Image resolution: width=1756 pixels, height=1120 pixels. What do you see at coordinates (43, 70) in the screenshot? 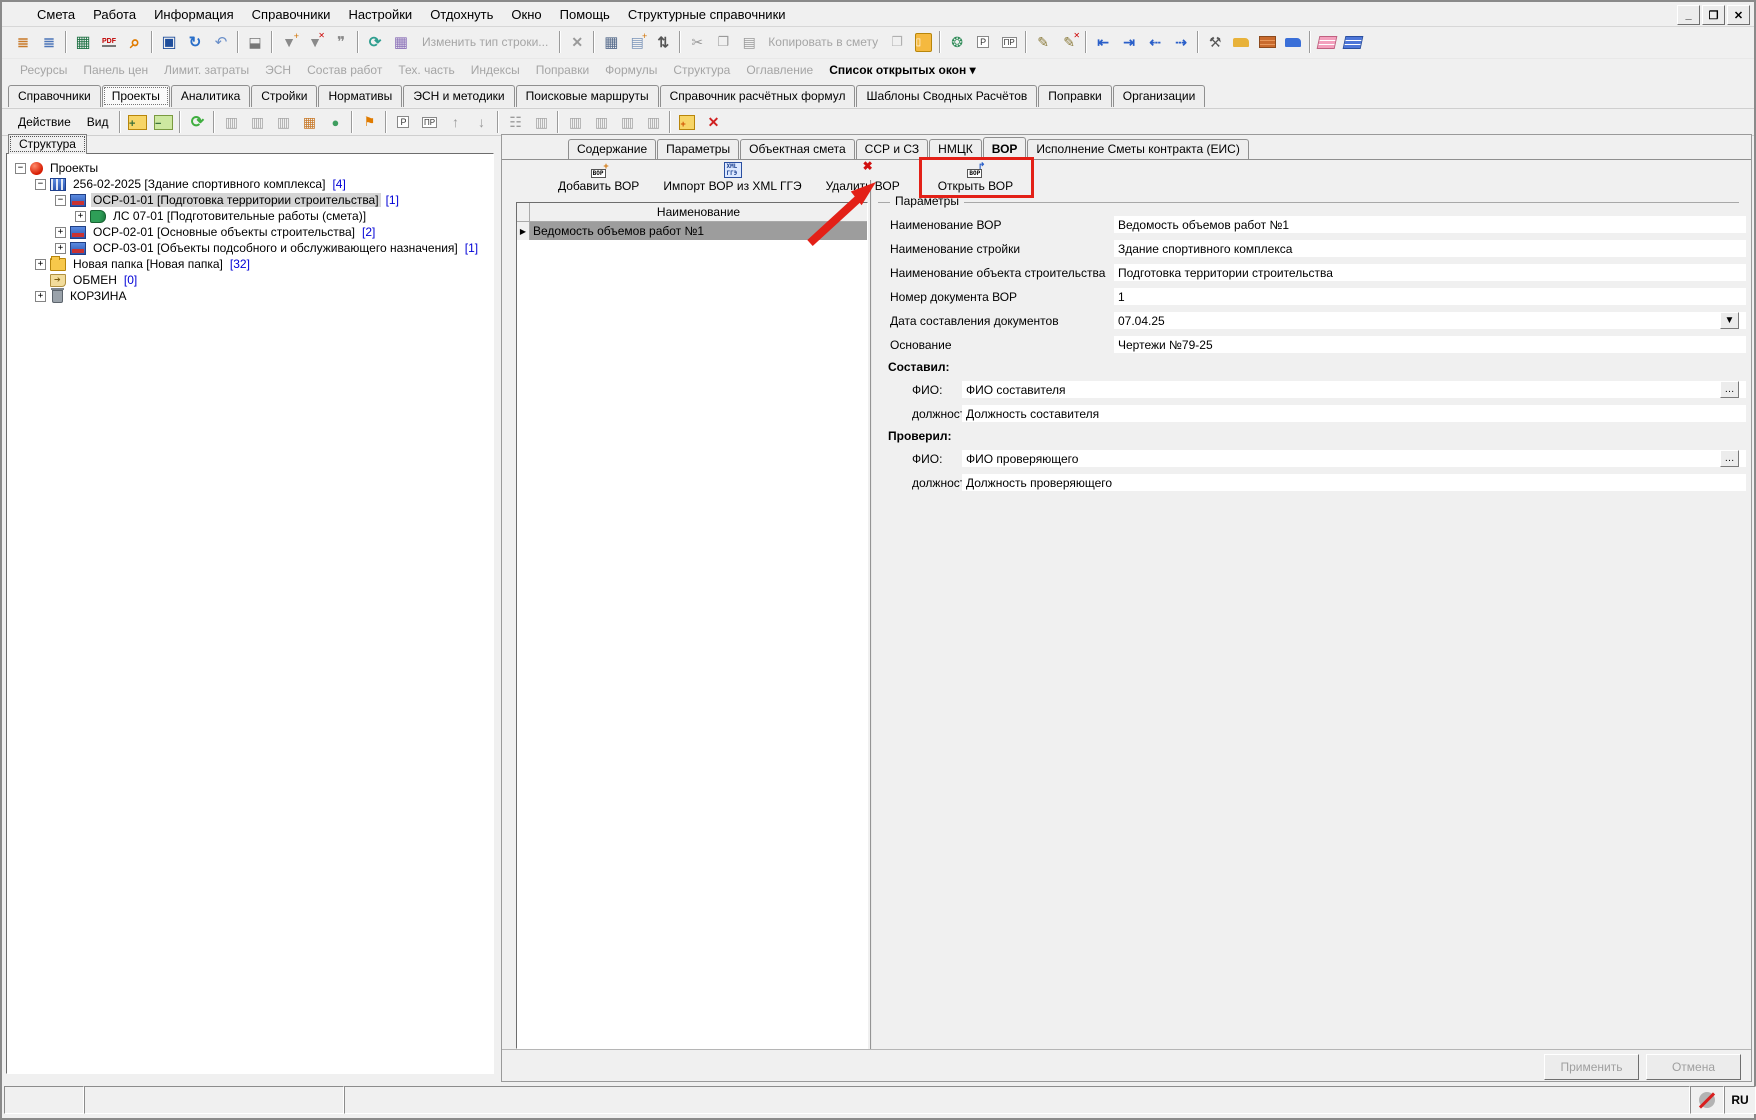
I see `views-resursy: Ресурсы` at bounding box center [43, 70].